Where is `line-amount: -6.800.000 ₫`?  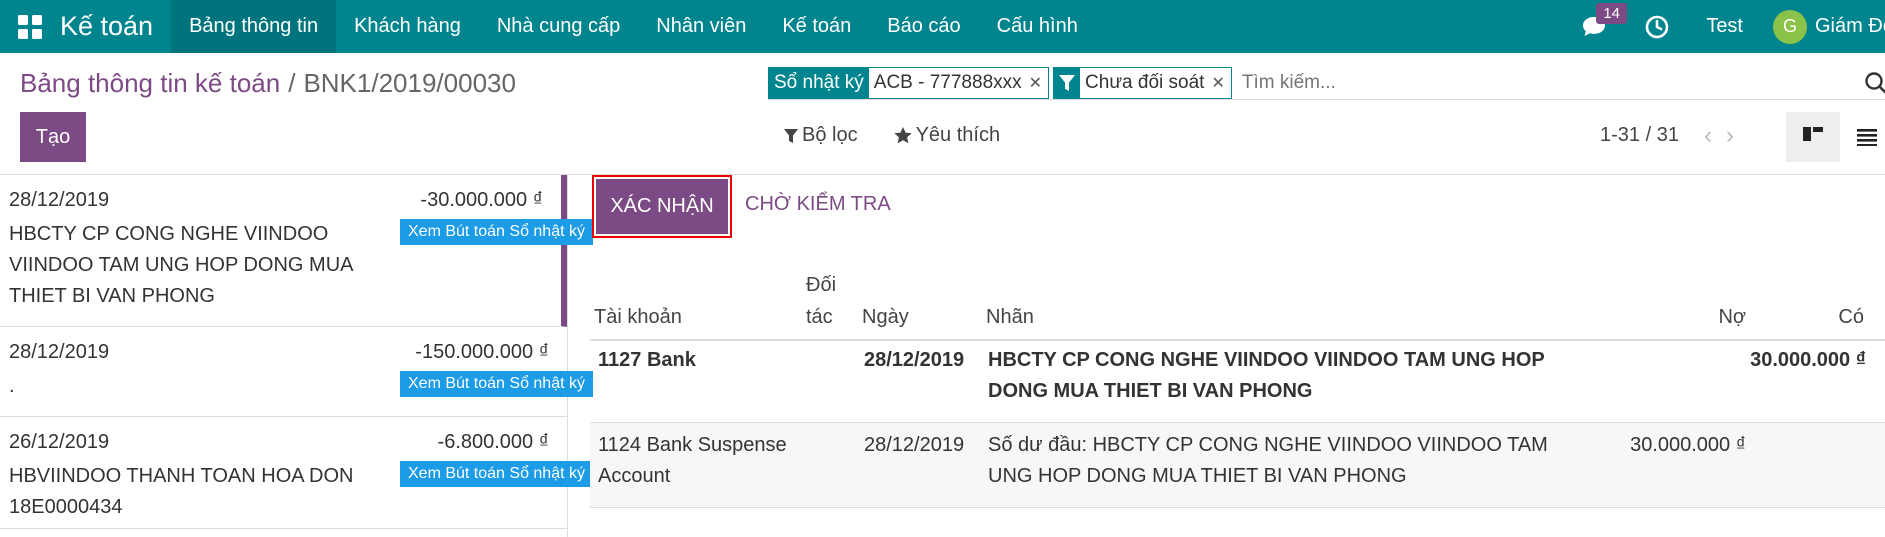 line-amount: -6.800.000 ₫ is located at coordinates (493, 442).